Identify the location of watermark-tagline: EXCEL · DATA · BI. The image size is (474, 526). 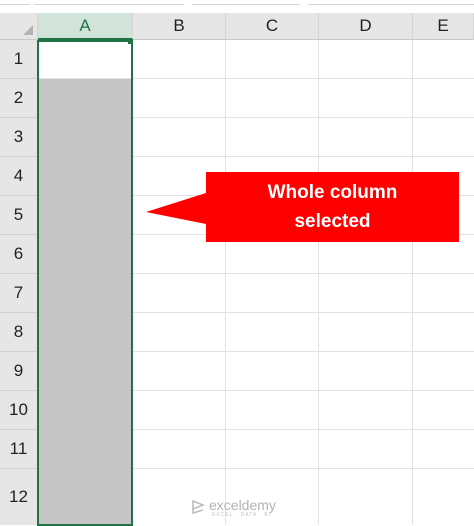
(242, 515).